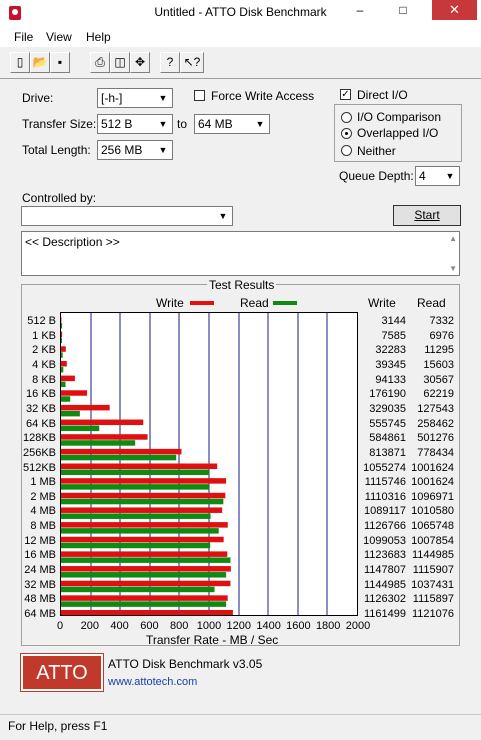 The height and width of the screenshot is (740, 481). I want to click on transfer-to-select: 64 MB ▼, so click(232, 124).